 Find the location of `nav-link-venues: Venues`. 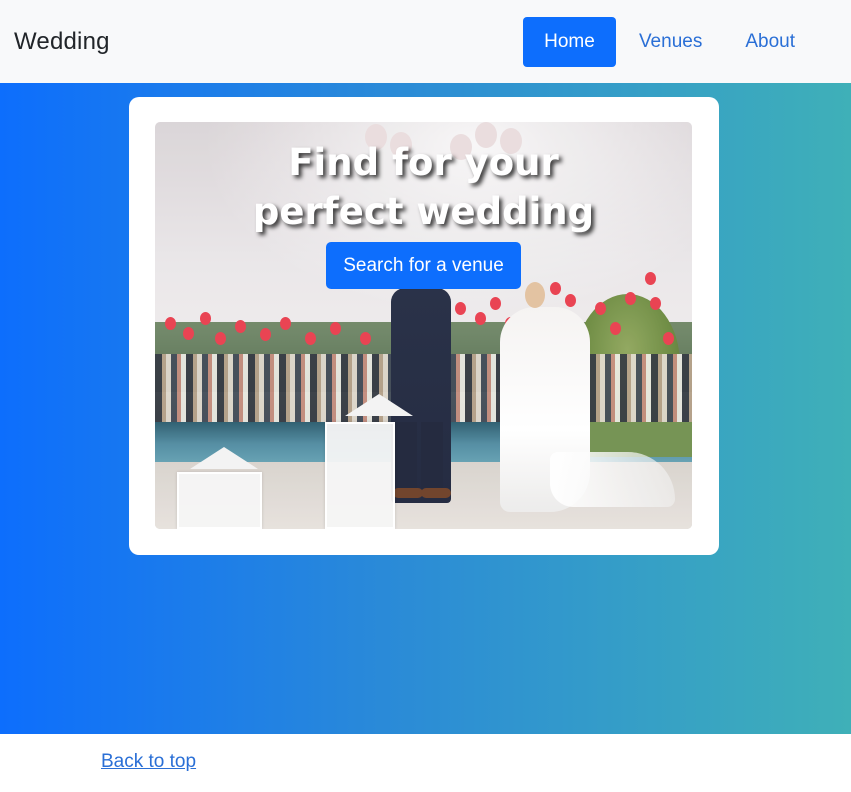

nav-link-venues: Venues is located at coordinates (670, 42).